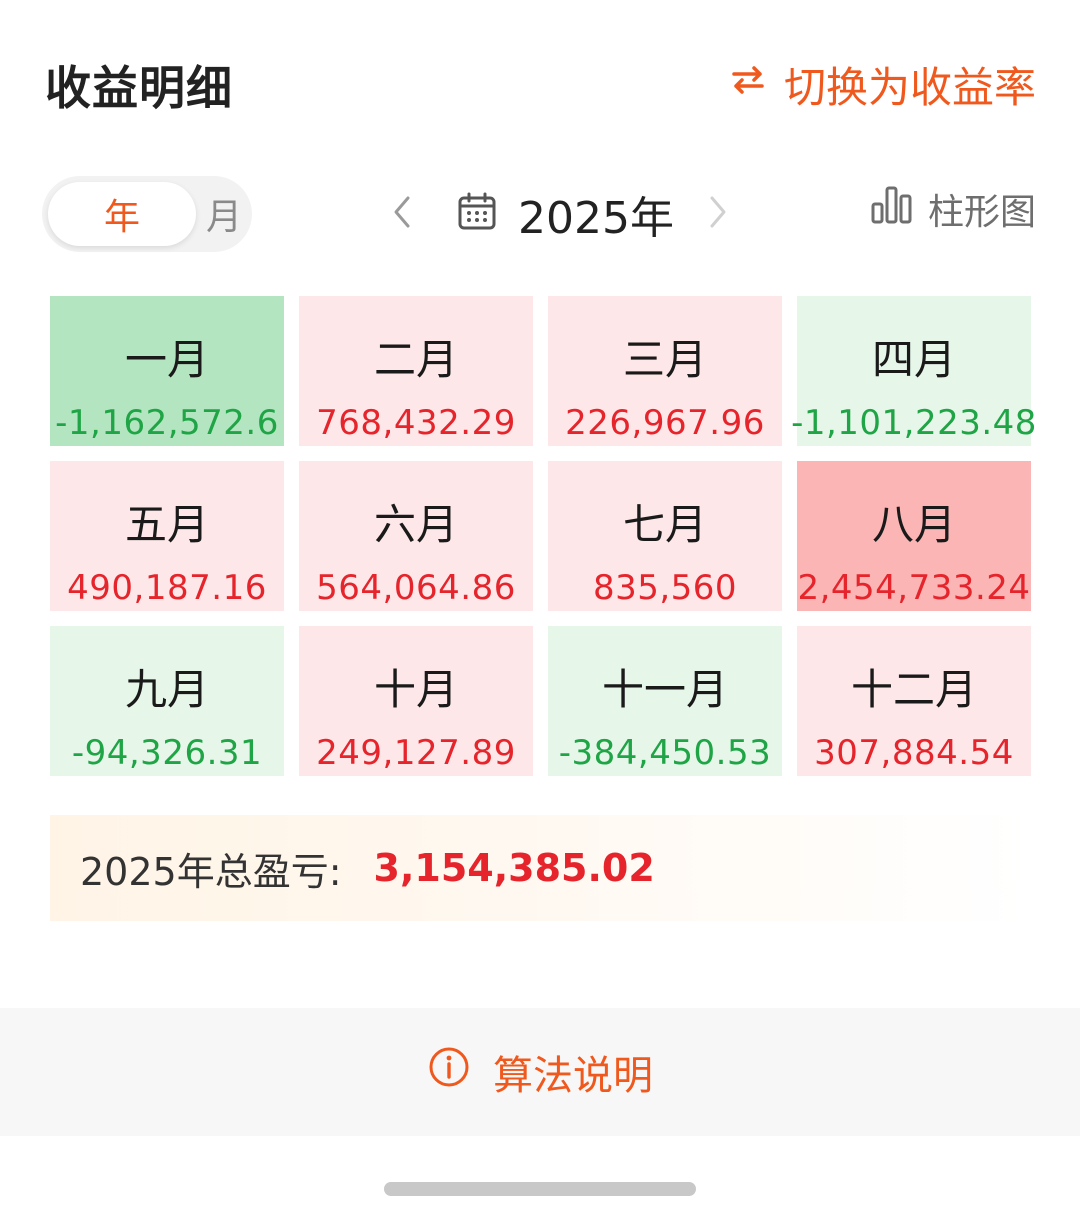 The width and height of the screenshot is (1080, 1213). What do you see at coordinates (139, 88) in the screenshot?
I see `page-title: 收益明细` at bounding box center [139, 88].